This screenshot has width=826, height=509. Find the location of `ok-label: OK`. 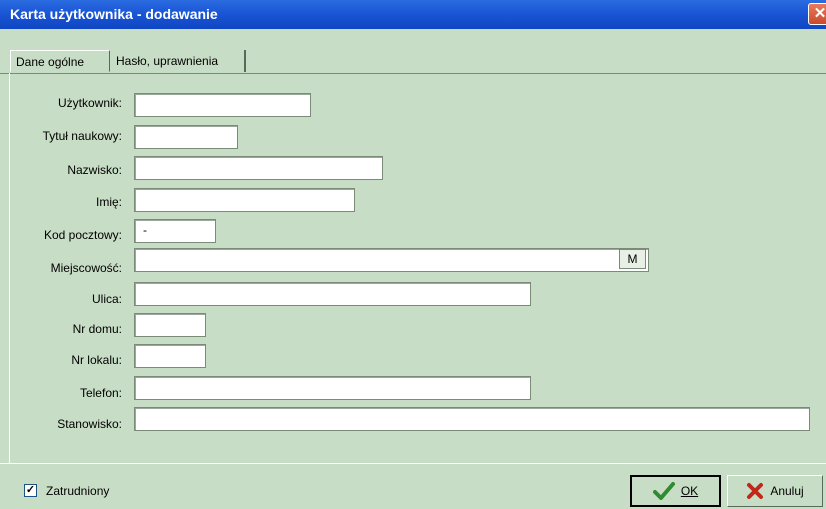

ok-label: OK is located at coordinates (689, 491).